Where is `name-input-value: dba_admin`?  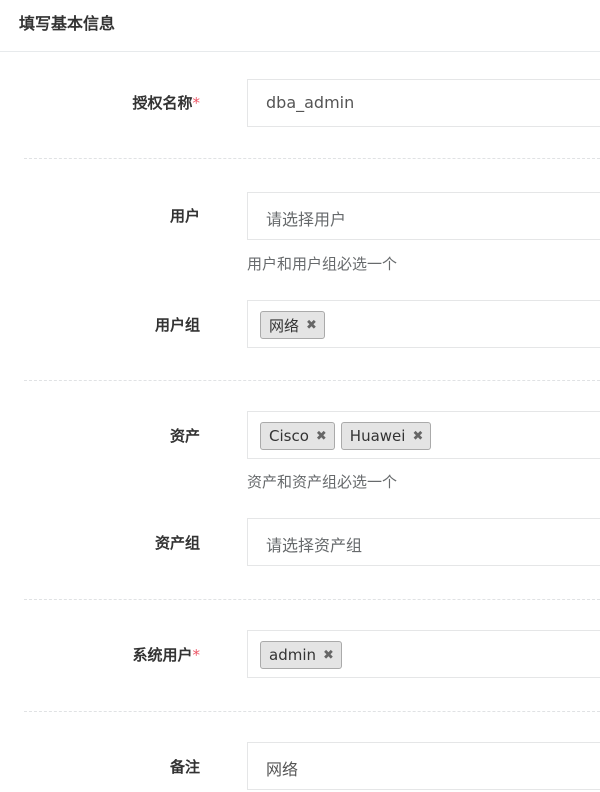
name-input-value: dba_admin is located at coordinates (310, 102).